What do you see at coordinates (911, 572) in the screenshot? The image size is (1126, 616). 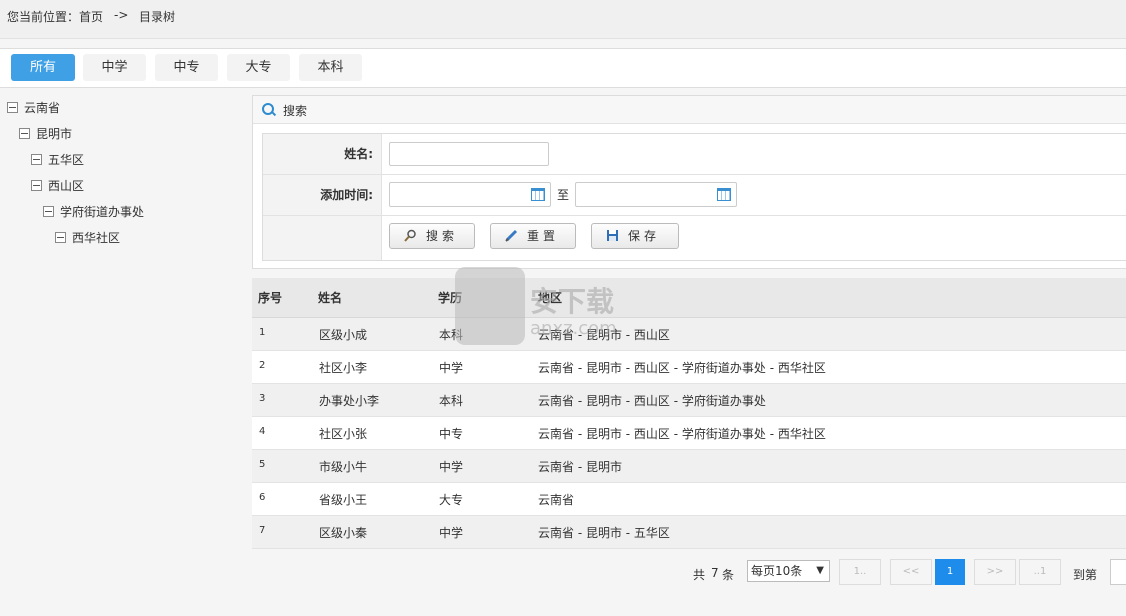 I see `prev-page-button: <<` at bounding box center [911, 572].